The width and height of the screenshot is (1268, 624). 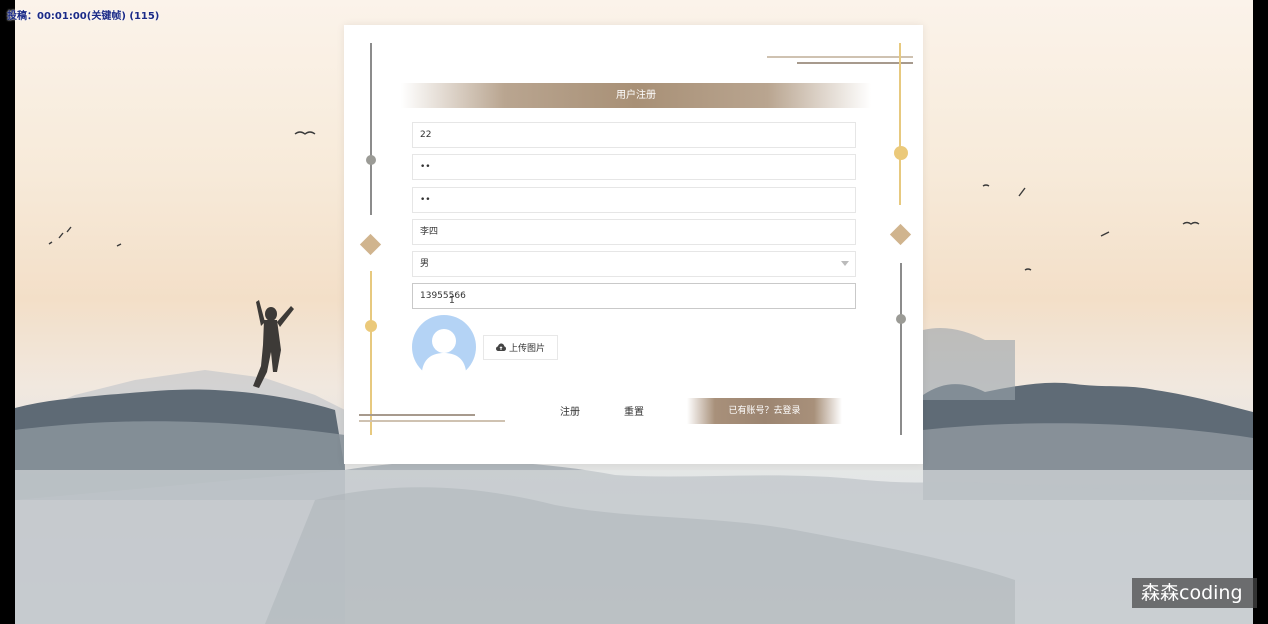 What do you see at coordinates (634, 232) in the screenshot?
I see `name-field: 李四` at bounding box center [634, 232].